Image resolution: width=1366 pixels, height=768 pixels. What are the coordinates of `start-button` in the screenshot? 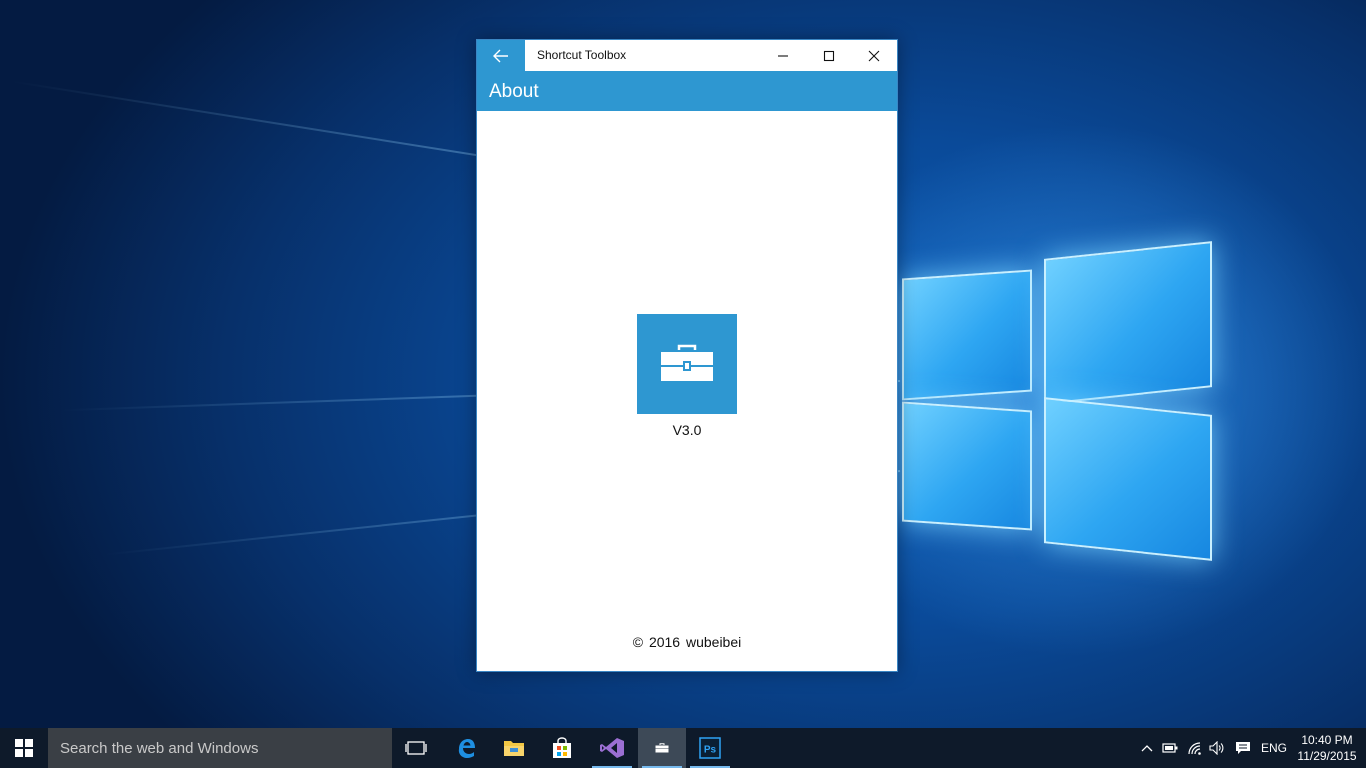 It's located at (24, 748).